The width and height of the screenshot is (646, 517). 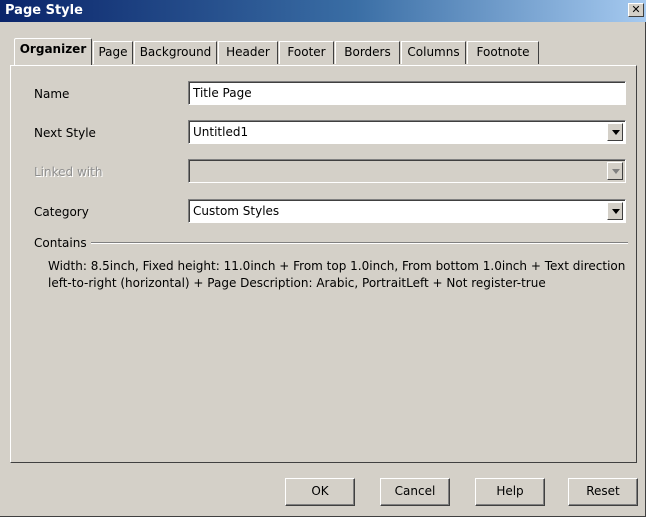 What do you see at coordinates (68, 172) in the screenshot?
I see `linked-with-label: Linked with` at bounding box center [68, 172].